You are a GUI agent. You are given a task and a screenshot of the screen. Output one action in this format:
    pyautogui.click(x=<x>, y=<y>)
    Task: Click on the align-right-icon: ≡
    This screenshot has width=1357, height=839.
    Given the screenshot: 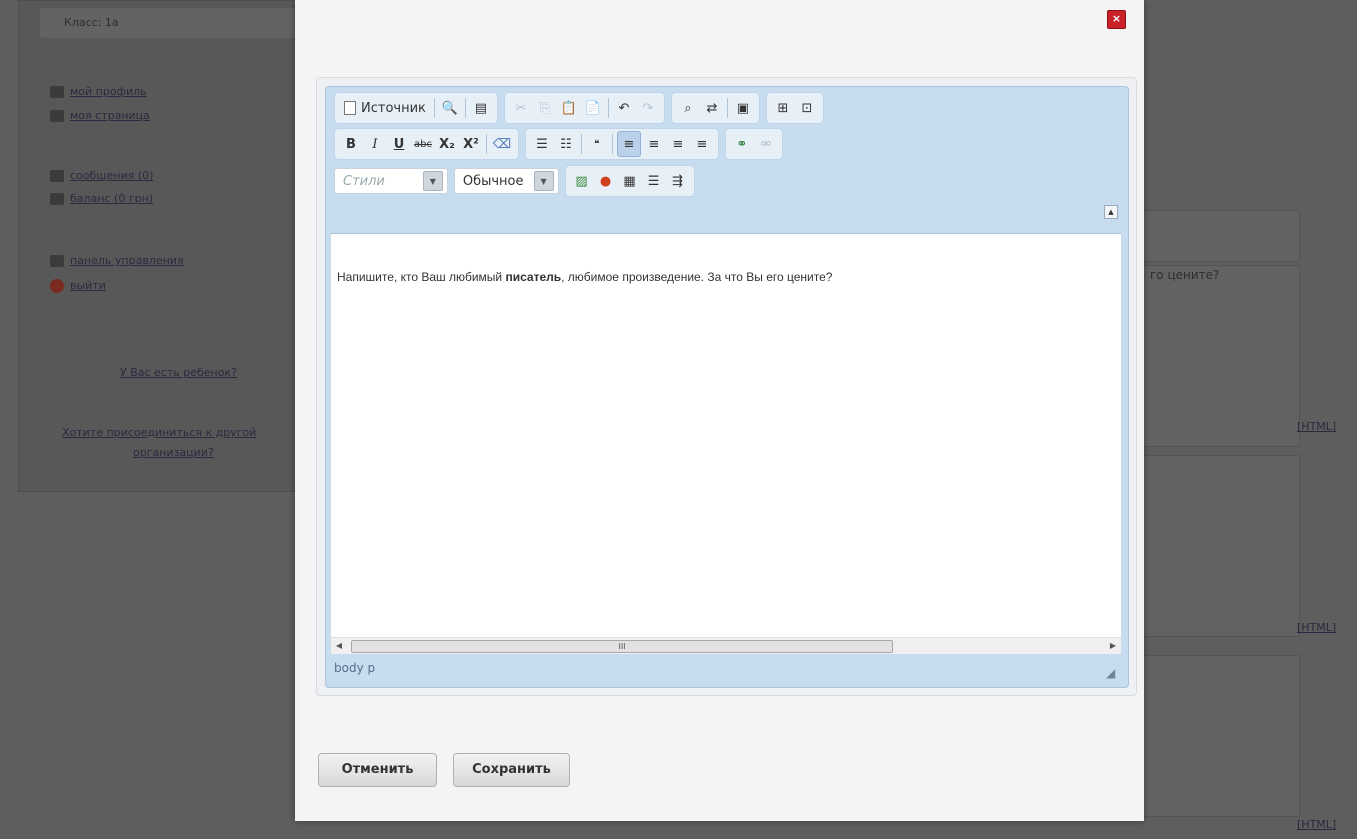 What is the action you would take?
    pyautogui.click(x=678, y=144)
    